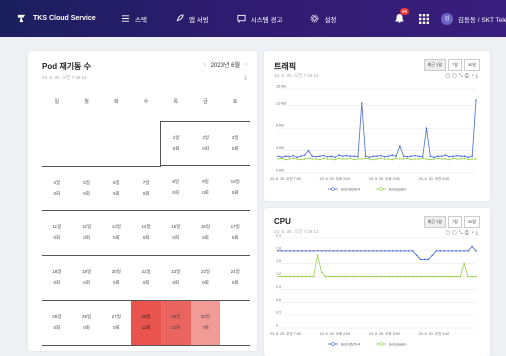 The height and width of the screenshot is (356, 506). Describe the element at coordinates (235, 188) in the screenshot. I see `calendar-day: 10일 0회` at that location.